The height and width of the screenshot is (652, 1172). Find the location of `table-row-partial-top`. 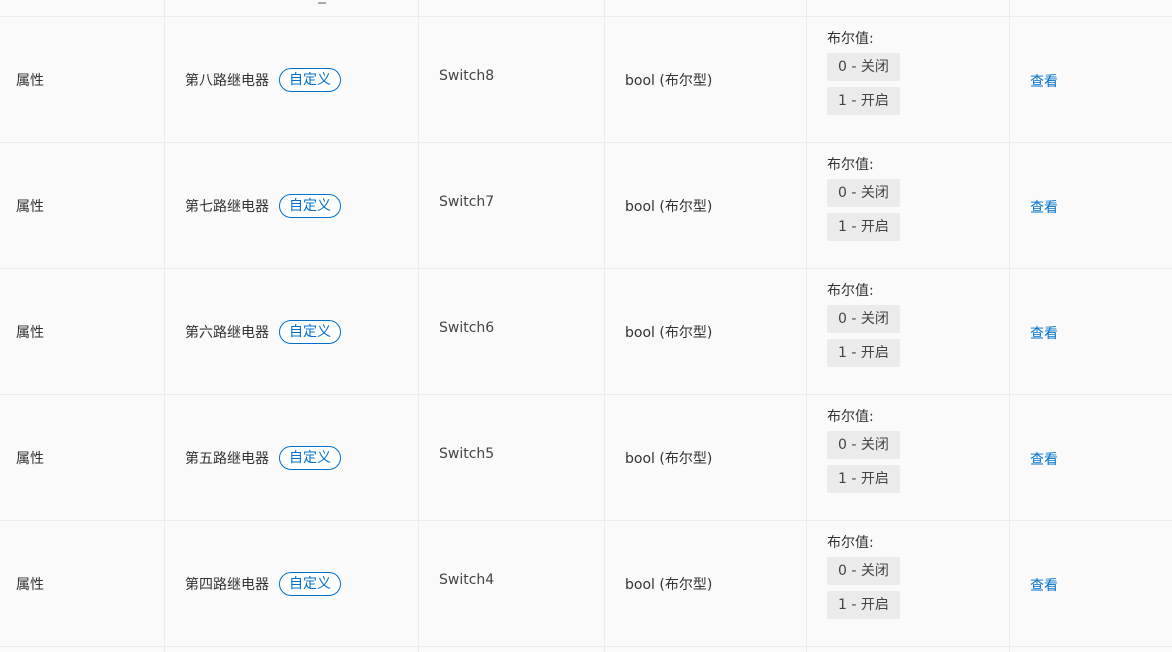

table-row-partial-top is located at coordinates (586, 8).